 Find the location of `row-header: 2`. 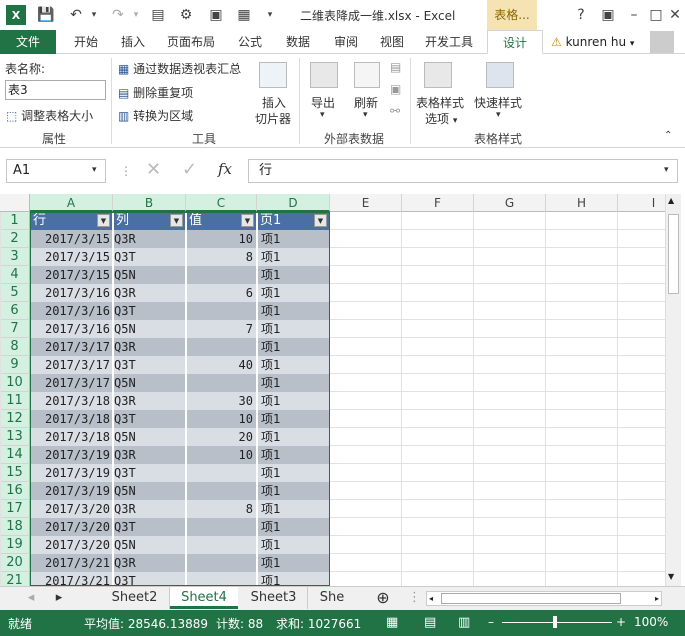

row-header: 2 is located at coordinates (15, 239).